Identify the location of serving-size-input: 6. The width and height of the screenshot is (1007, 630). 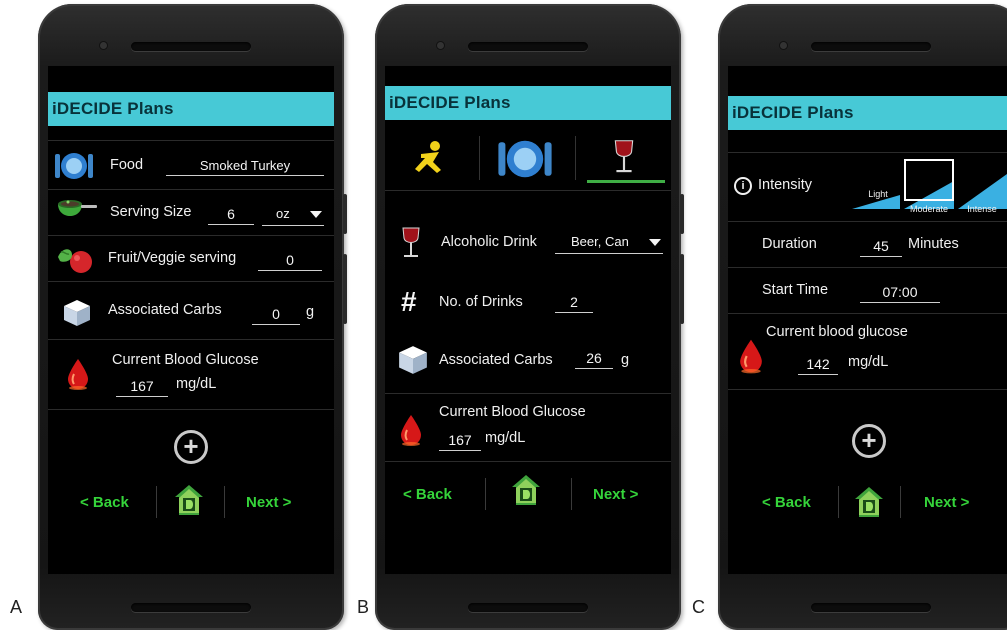
(231, 215).